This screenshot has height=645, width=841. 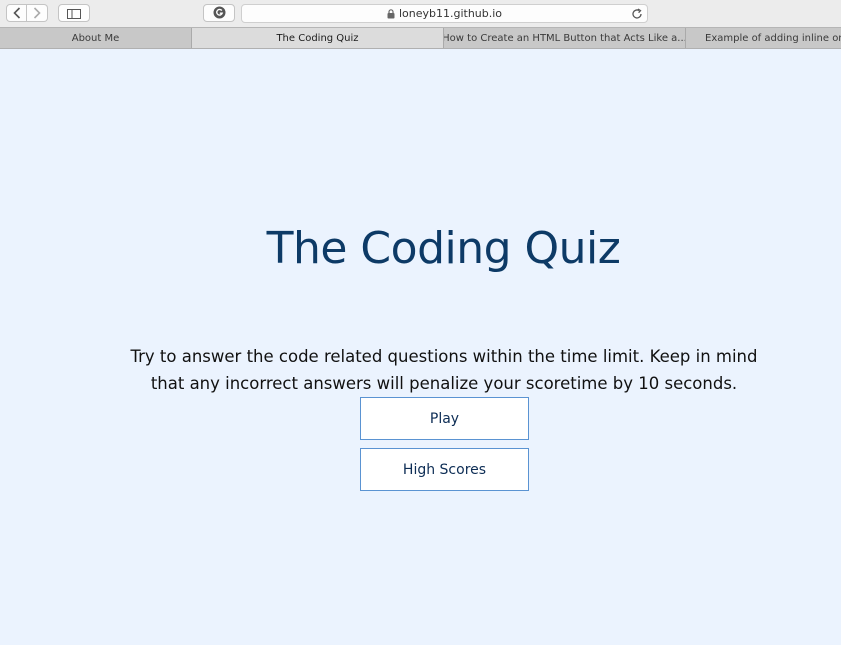 I want to click on tab-inline-onclick: Example of adding inline onclick, so click(x=763, y=38).